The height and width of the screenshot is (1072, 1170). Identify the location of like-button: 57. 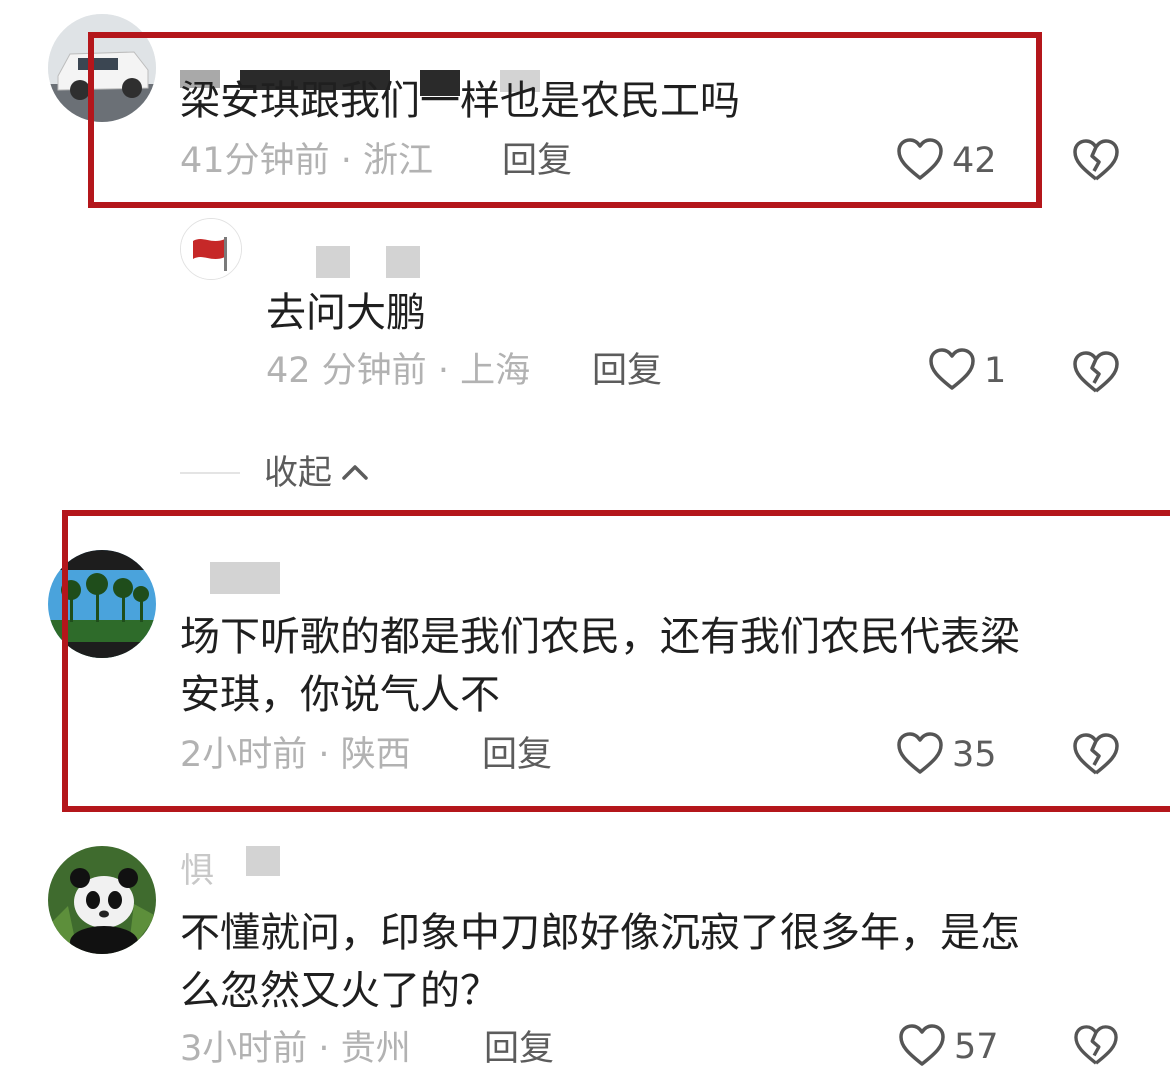
(948, 1047).